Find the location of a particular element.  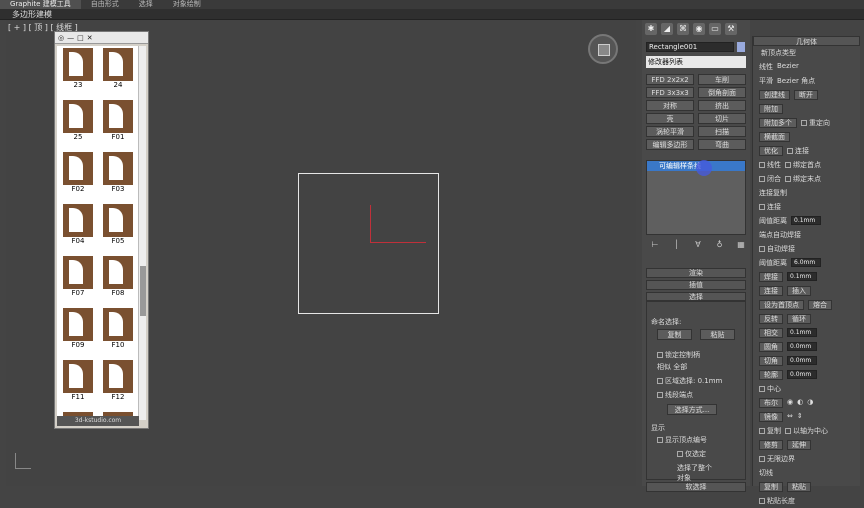

boolean-button: 布尔 is located at coordinates (771, 403).